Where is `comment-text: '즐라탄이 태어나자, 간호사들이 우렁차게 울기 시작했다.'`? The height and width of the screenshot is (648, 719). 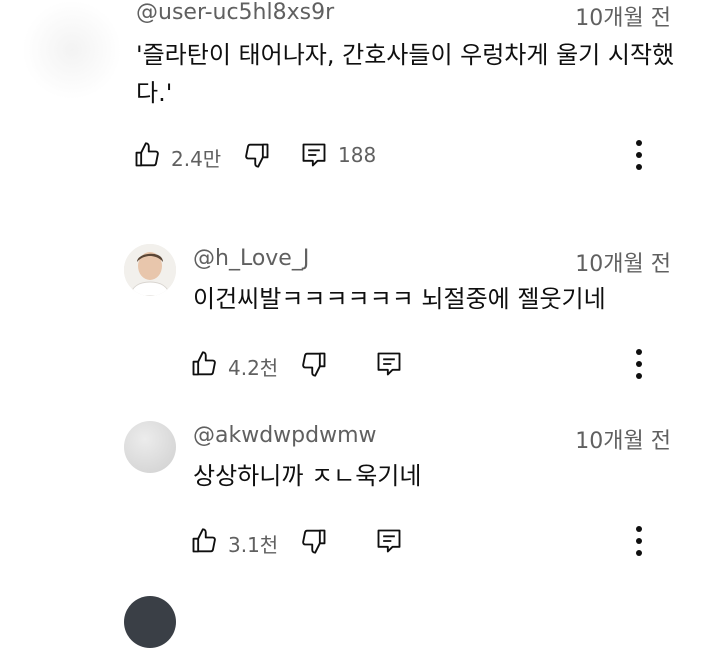
comment-text: '즐라탄이 태어나자, 간호사들이 우렁차게 울기 시작했다.' is located at coordinates (405, 74).